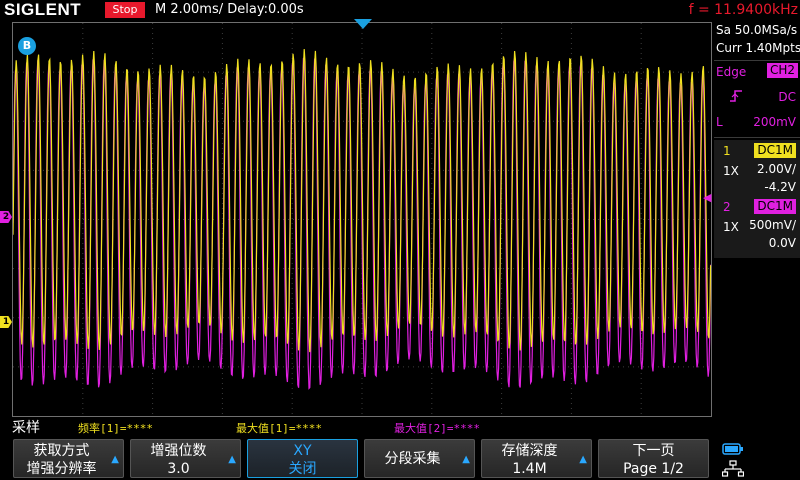  Describe the element at coordinates (732, 449) in the screenshot. I see `battery-icon` at that location.